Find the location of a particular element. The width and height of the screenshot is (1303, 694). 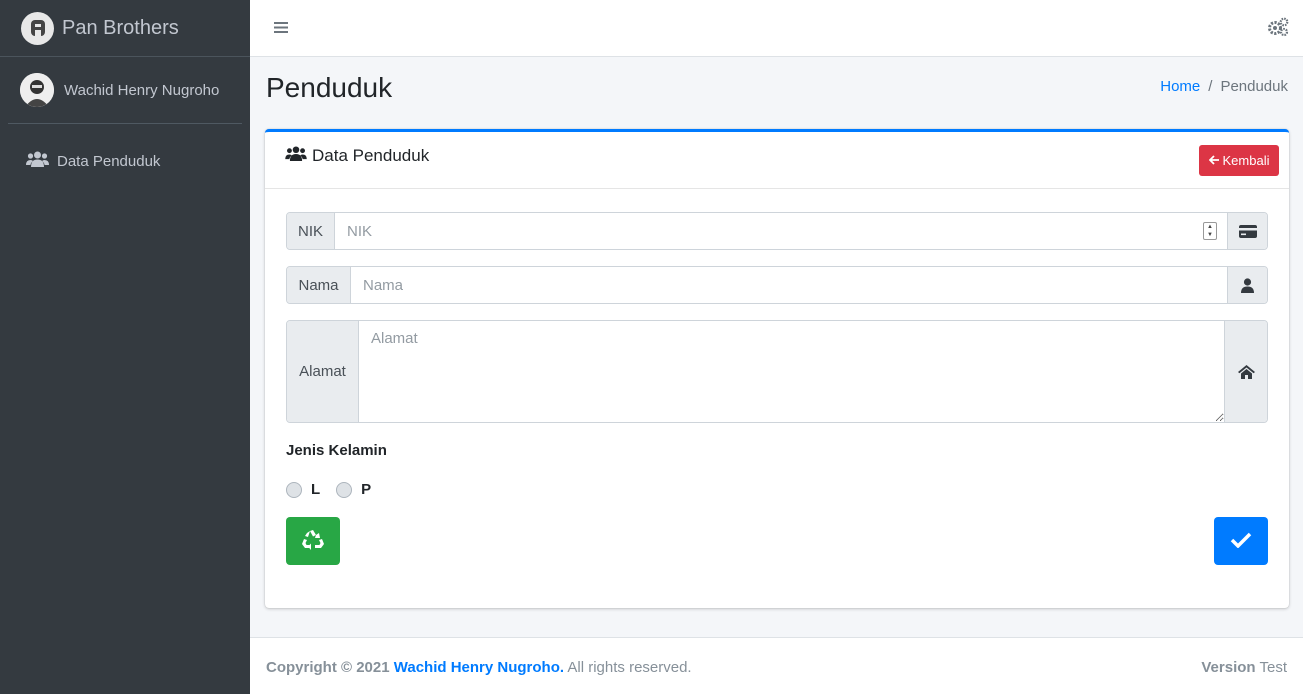

alamat-textarea is located at coordinates (791, 371).